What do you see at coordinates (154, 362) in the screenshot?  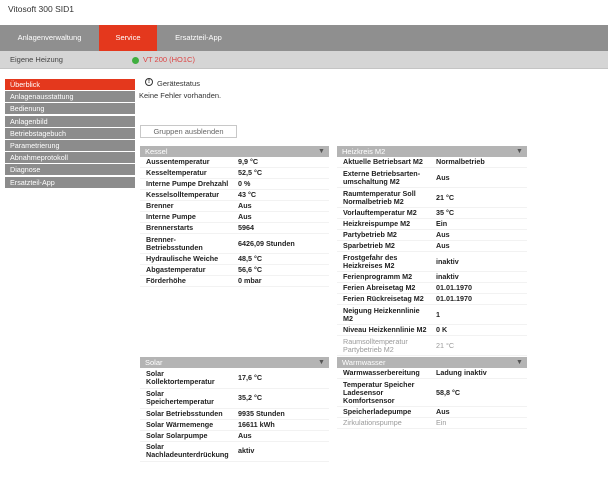 I see `panel-title: Solar` at bounding box center [154, 362].